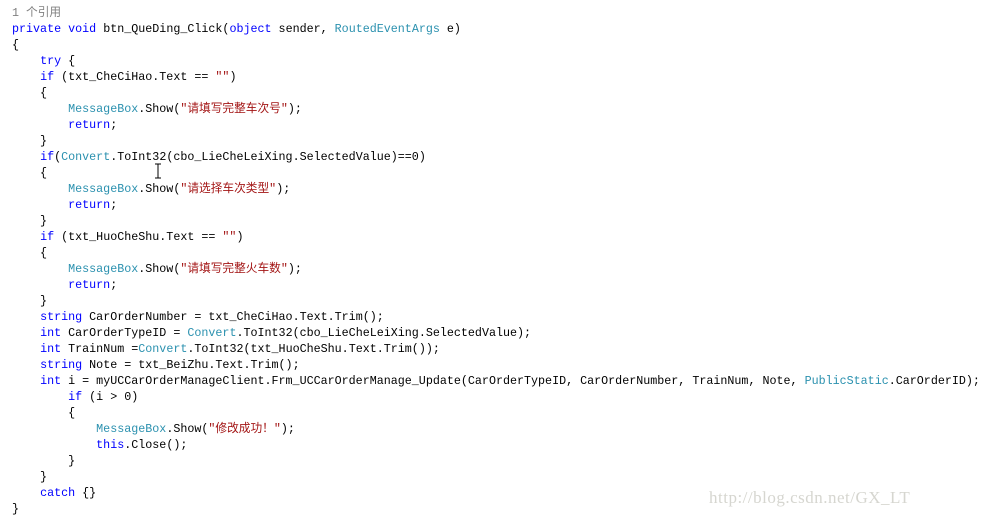  Describe the element at coordinates (313, 349) in the screenshot. I see `code-token: .ToInt32(txt_HuoCheShu.Text.Trim());` at that location.